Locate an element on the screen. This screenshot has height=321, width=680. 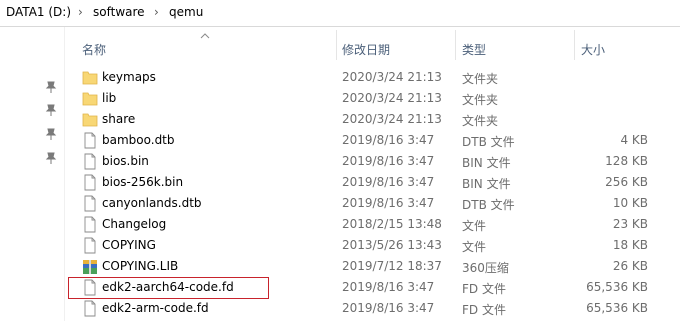
column-header-name: 名称 is located at coordinates (94, 49).